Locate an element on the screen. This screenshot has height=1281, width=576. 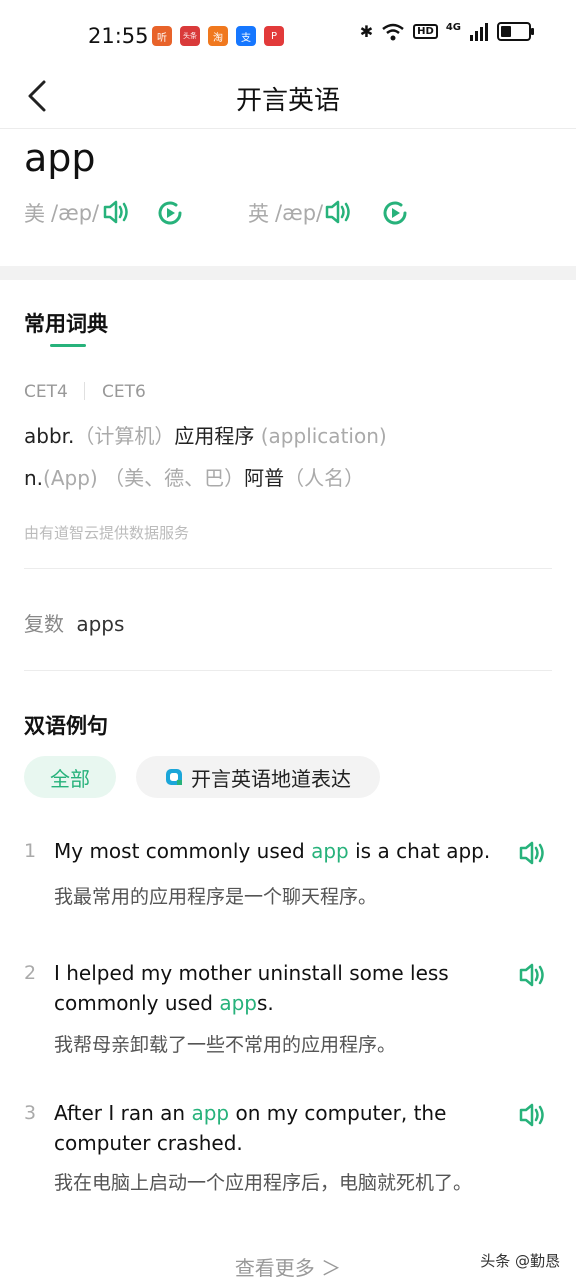
page-title: 开言英语 is located at coordinates (287, 101).